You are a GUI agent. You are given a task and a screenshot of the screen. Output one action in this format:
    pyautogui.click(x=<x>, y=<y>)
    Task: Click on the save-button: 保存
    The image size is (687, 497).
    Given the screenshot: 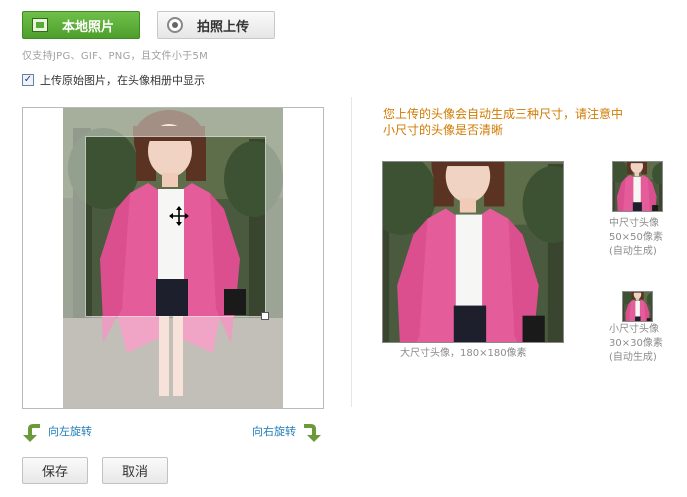 What is the action you would take?
    pyautogui.click(x=55, y=470)
    